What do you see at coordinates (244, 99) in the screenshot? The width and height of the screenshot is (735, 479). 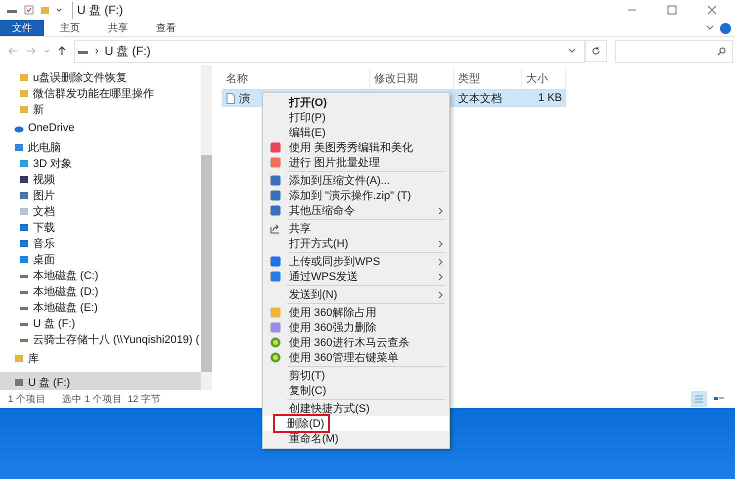 I see `file-name: 演` at bounding box center [244, 99].